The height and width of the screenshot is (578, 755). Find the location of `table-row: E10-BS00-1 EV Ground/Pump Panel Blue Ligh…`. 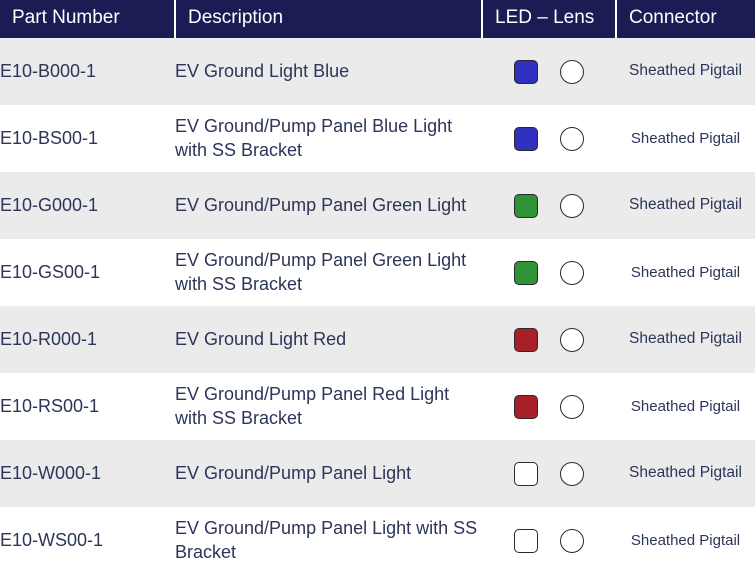

table-row: E10-BS00-1 EV Ground/Pump Panel Blue Ligh… is located at coordinates (377, 138).